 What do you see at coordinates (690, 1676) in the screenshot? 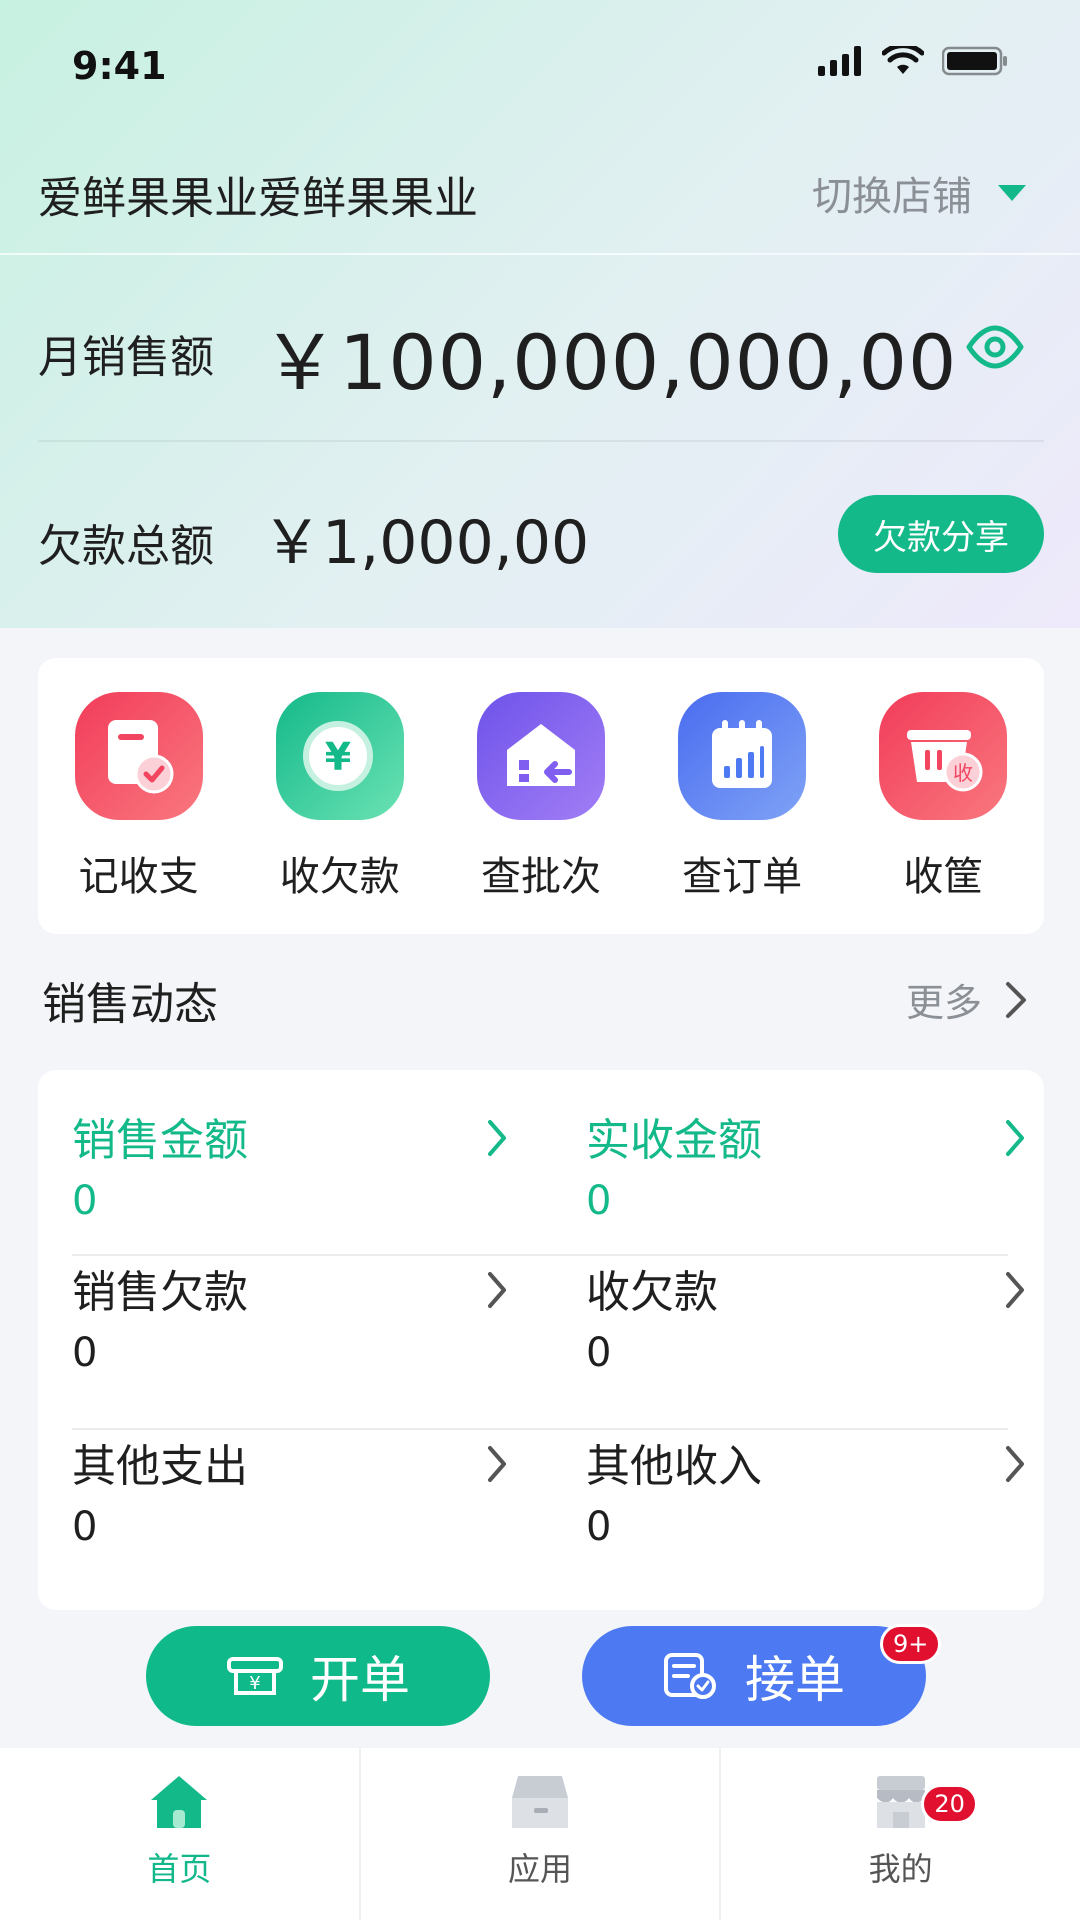
I see `receipt-check-icon` at bounding box center [690, 1676].